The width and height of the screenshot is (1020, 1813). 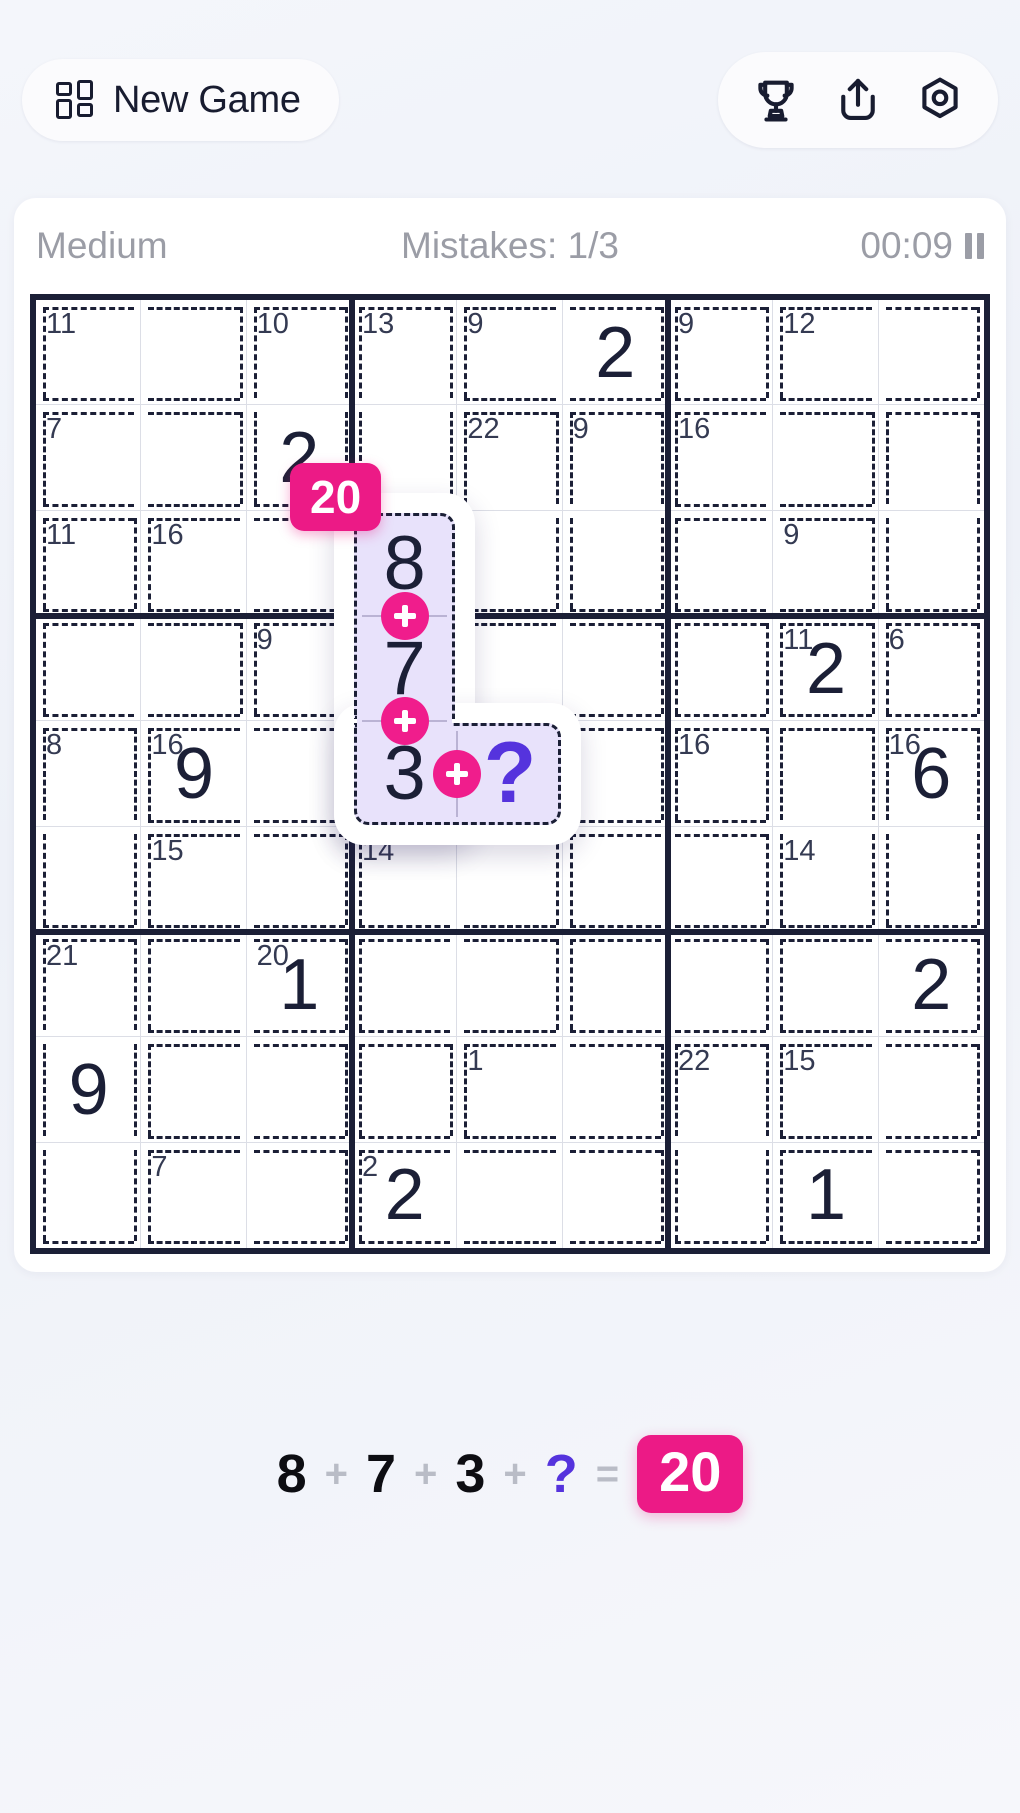 I want to click on mistakes-label: Mistakes: 1/3, so click(x=510, y=245).